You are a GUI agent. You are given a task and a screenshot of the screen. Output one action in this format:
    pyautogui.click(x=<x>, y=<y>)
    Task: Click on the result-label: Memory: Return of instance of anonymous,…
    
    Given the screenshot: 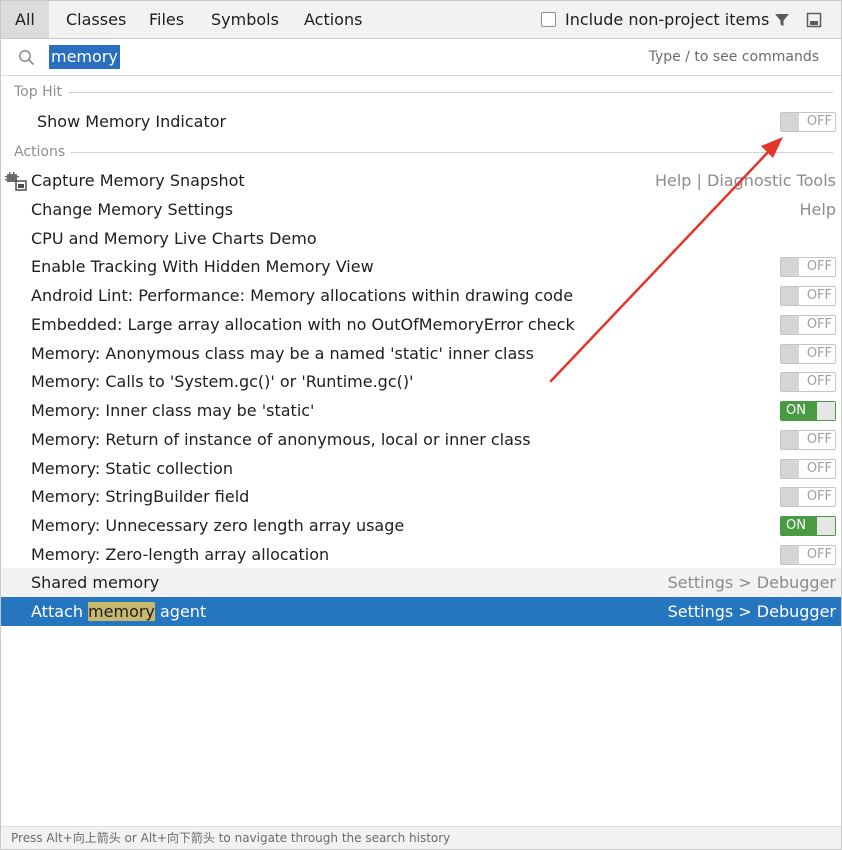 What is the action you would take?
    pyautogui.click(x=281, y=439)
    